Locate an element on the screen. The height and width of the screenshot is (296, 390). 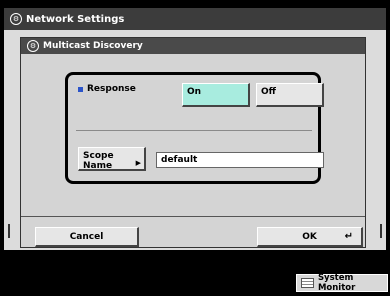
bullet-icon is located at coordinates (80, 89).